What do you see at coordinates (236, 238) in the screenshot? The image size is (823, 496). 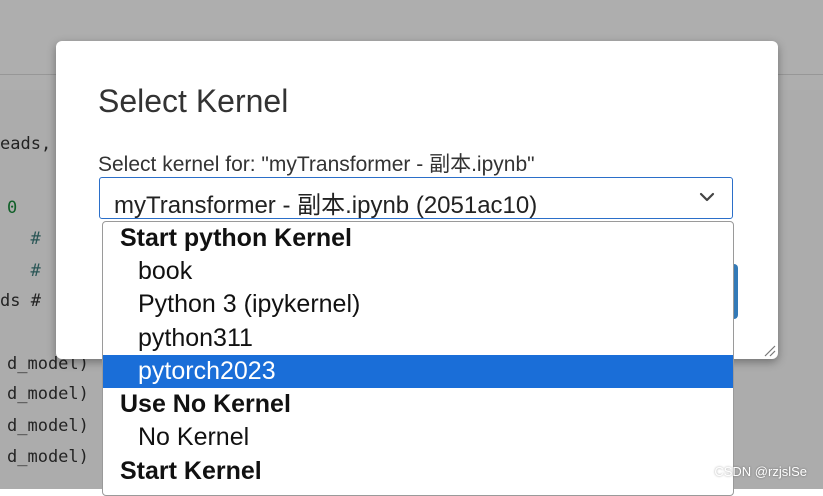 I see `optgroup-start-python-kernel: Start python Kernel` at bounding box center [236, 238].